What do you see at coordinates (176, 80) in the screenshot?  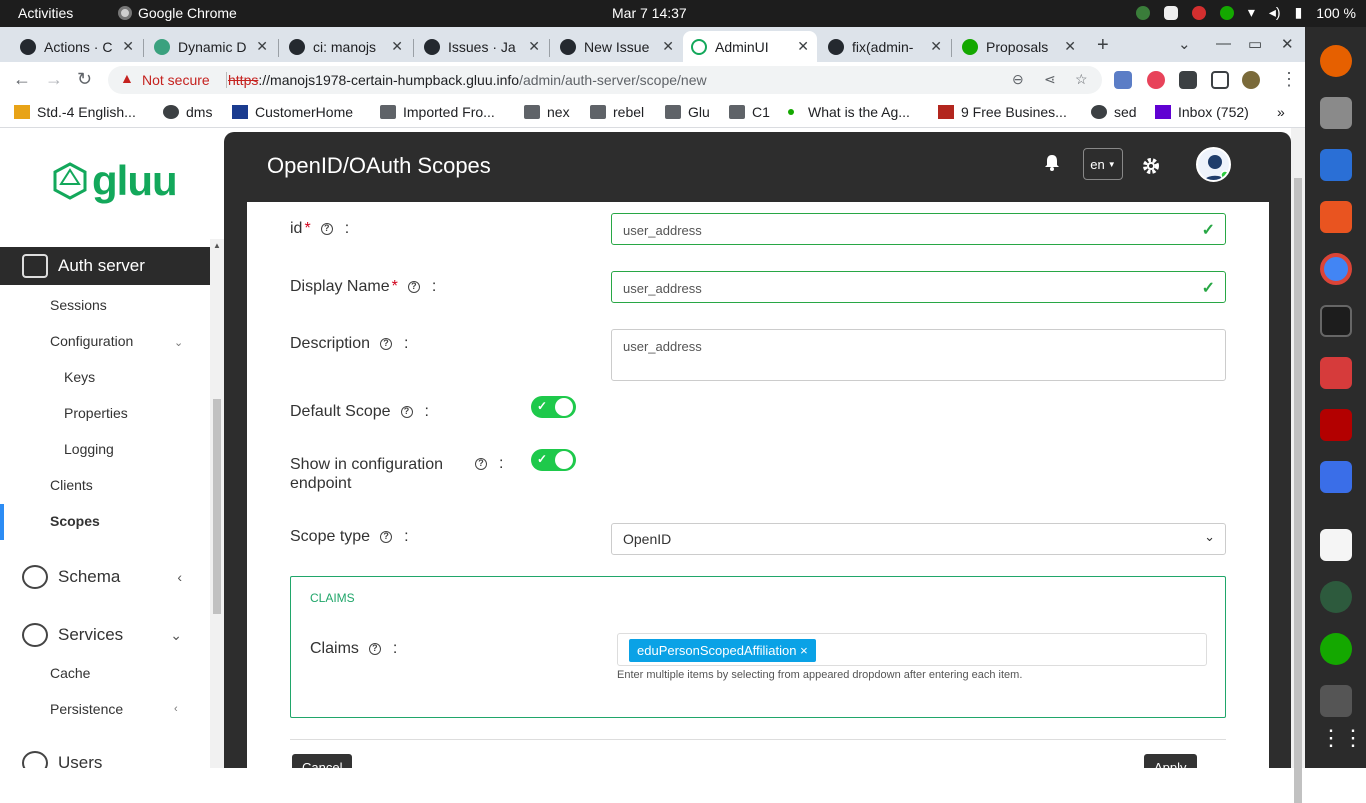 I see `not-secure-label: Not secure` at bounding box center [176, 80].